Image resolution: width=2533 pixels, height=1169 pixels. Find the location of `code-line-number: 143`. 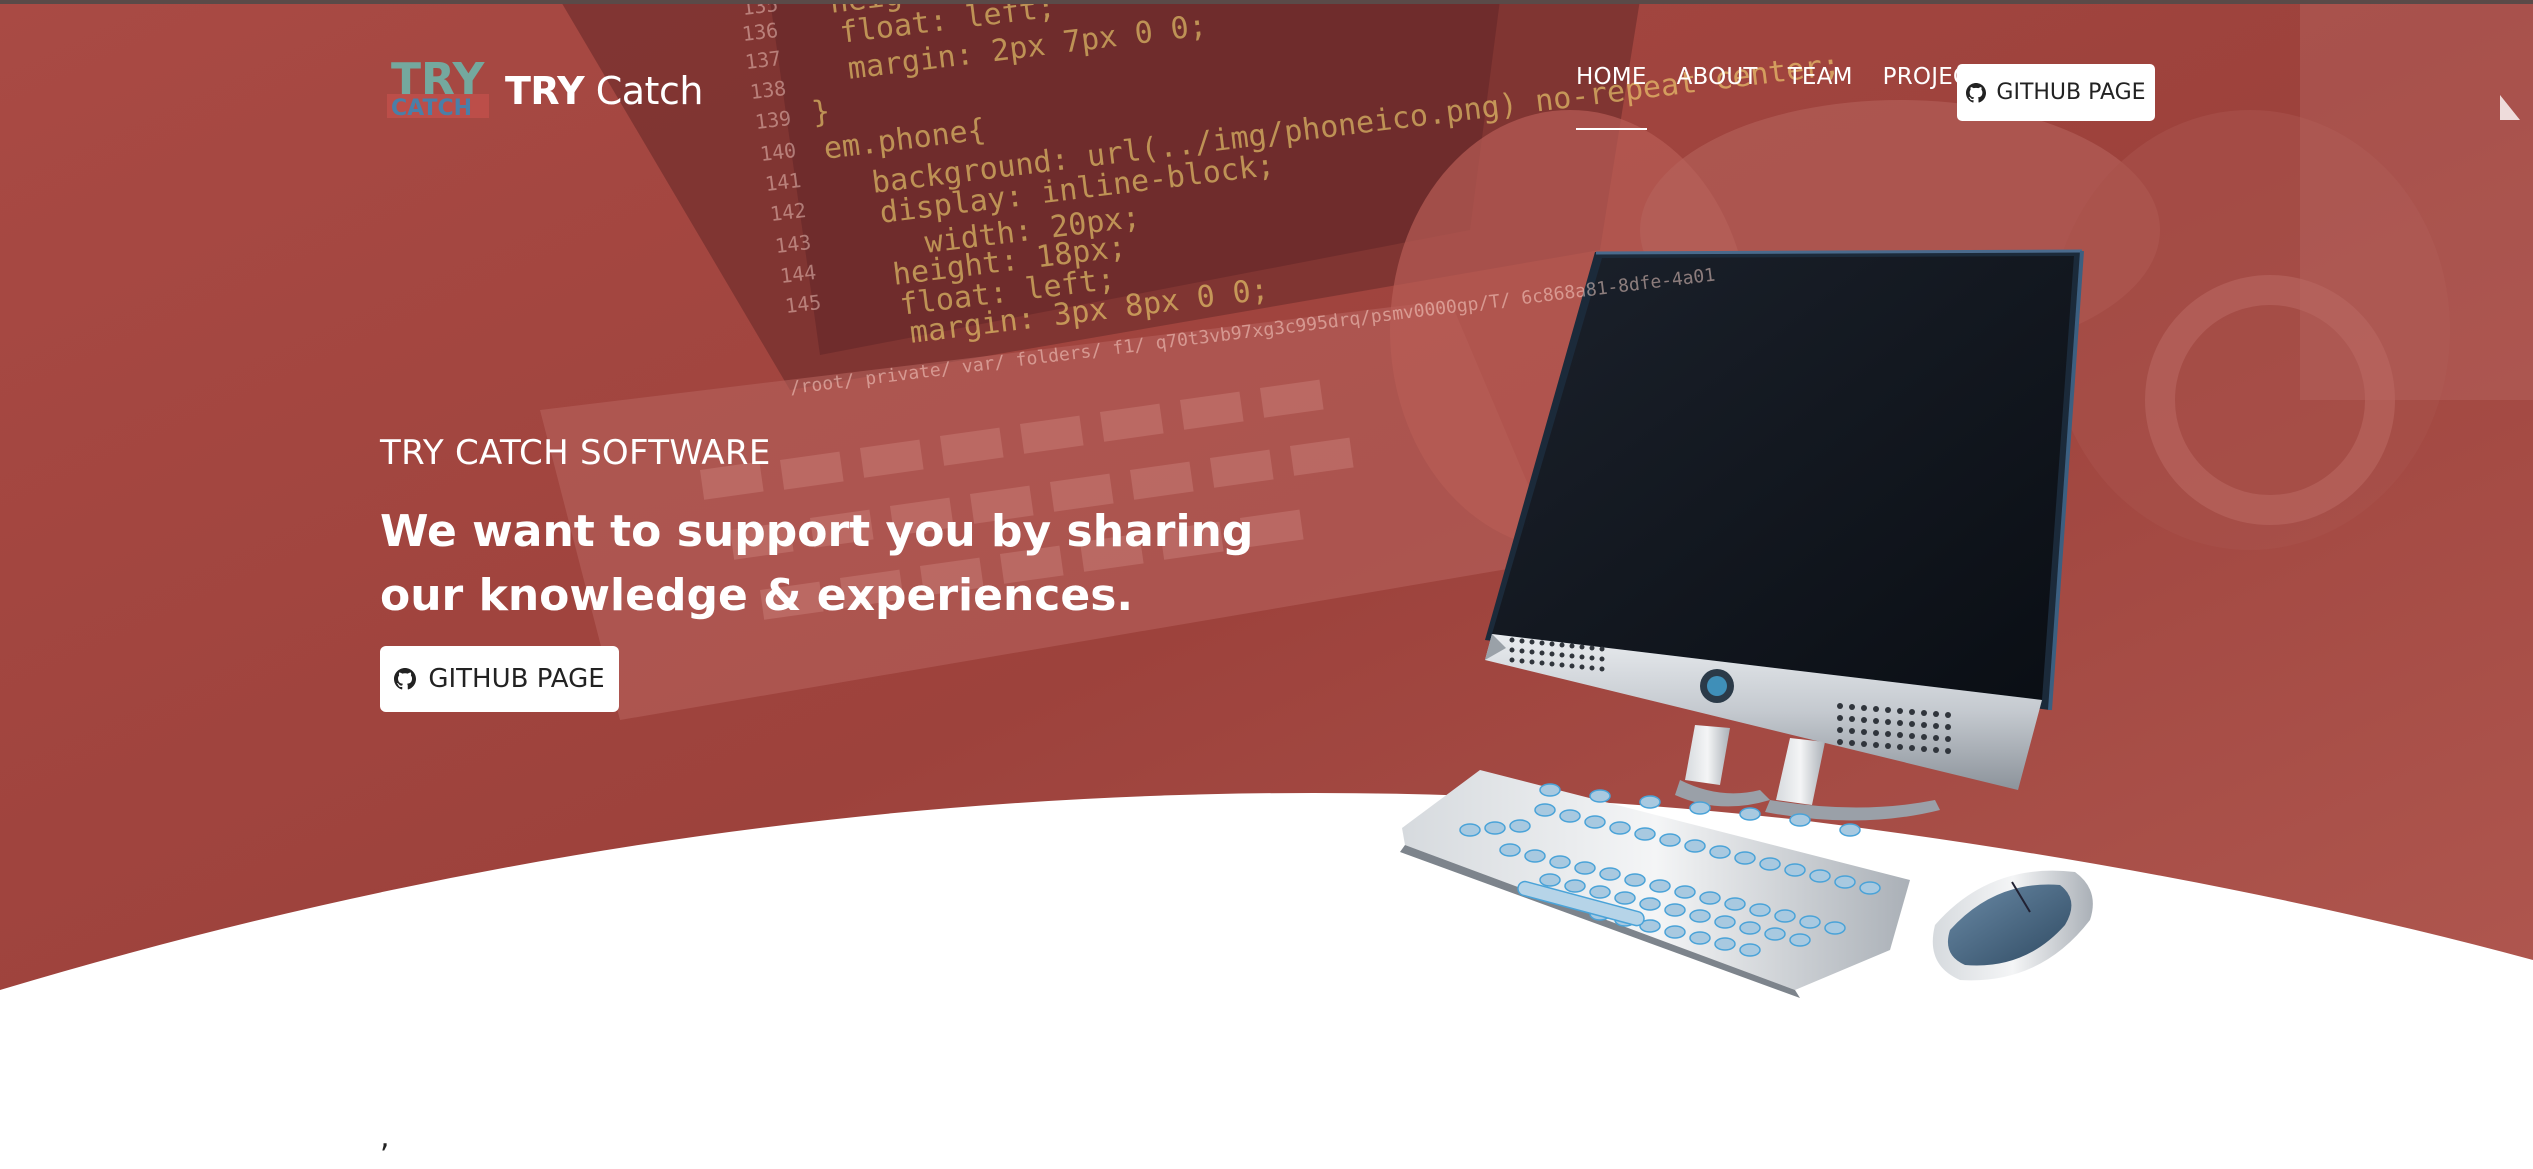

code-line-number: 143 is located at coordinates (793, 244).